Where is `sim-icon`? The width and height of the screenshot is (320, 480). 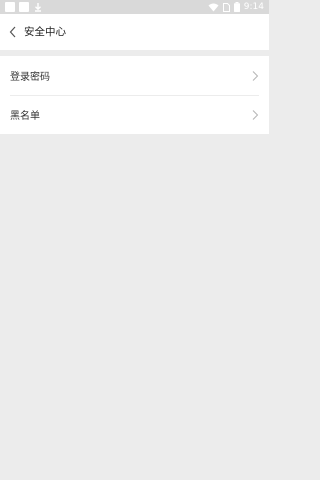
sim-icon is located at coordinates (226, 7).